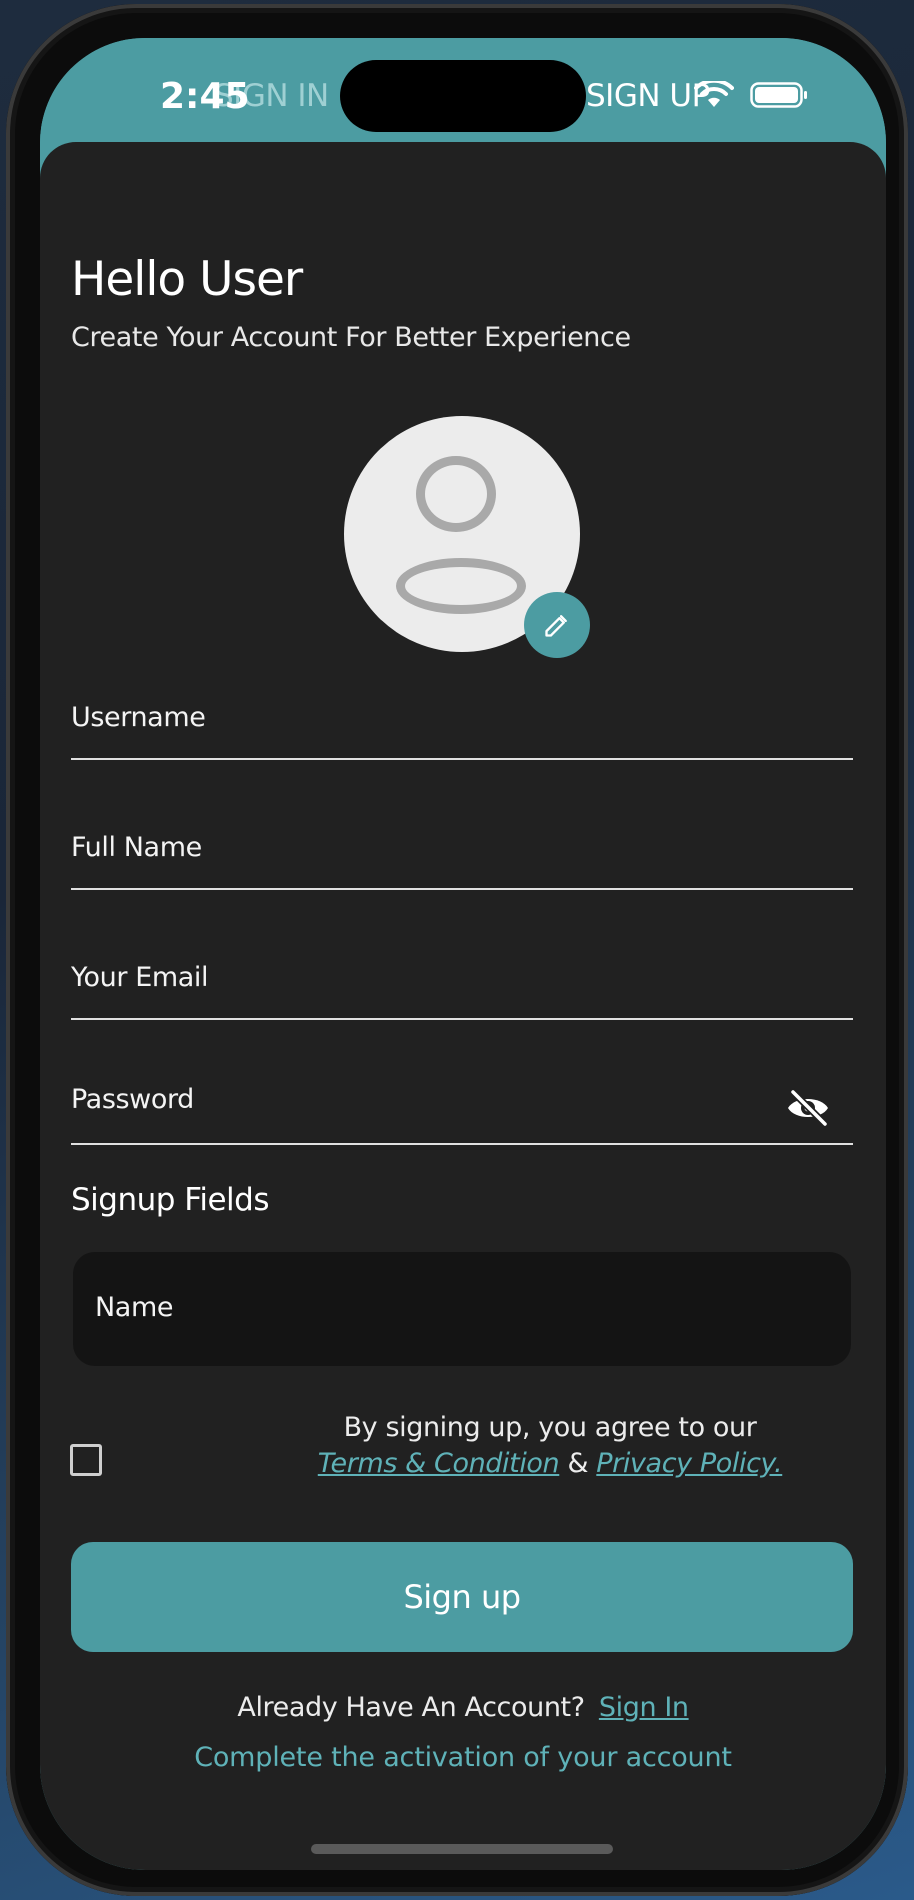 Image resolution: width=914 pixels, height=1900 pixels. I want to click on full-name-field: Full Name, so click(462, 861).